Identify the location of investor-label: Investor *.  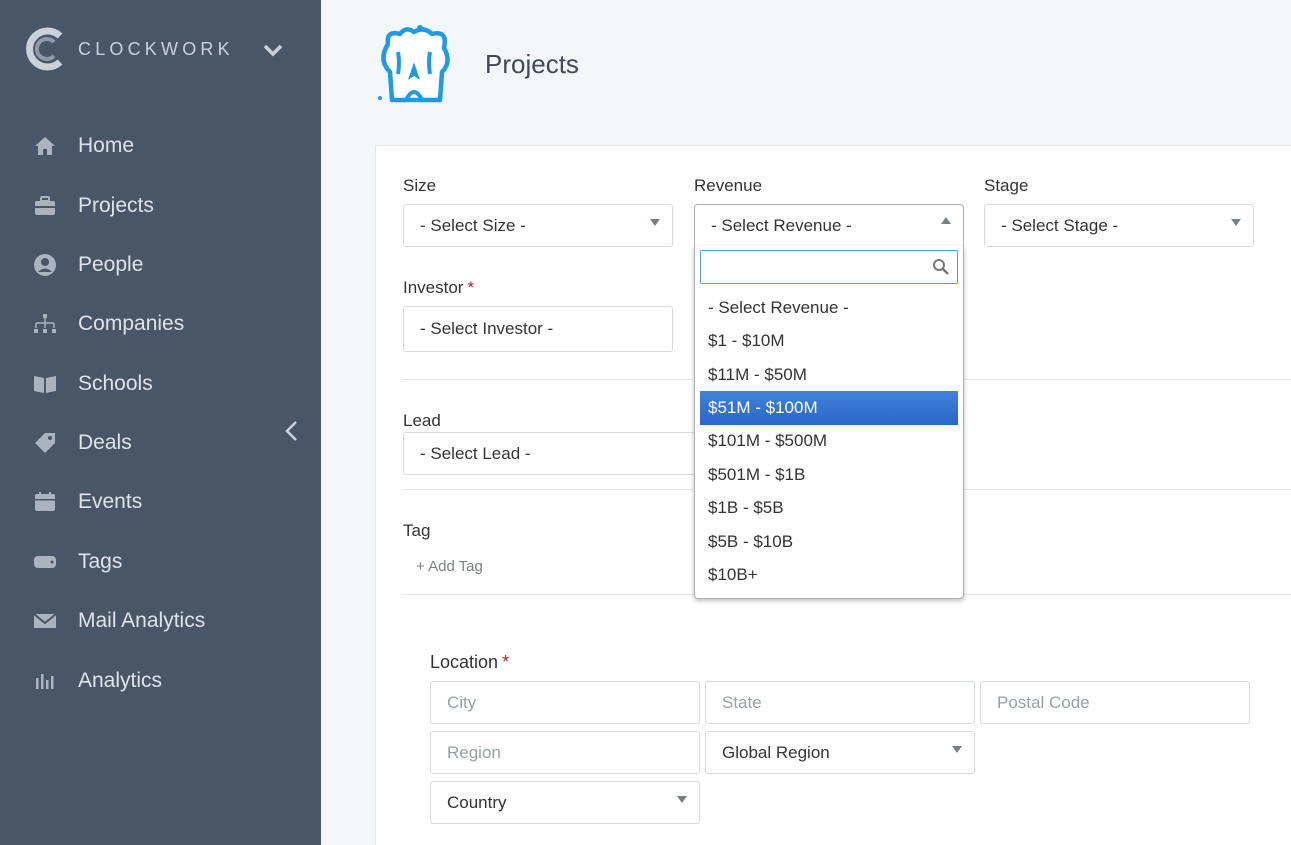
(438, 288).